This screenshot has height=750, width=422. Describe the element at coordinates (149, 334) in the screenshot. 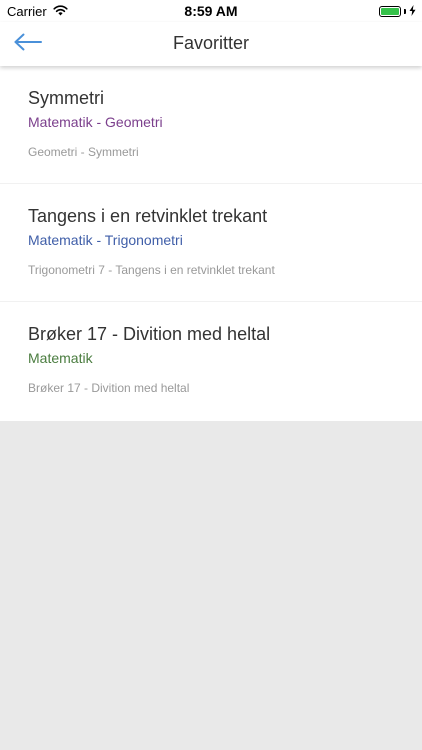

I see `item-title: Brøker 17 - Divition med heltal` at that location.